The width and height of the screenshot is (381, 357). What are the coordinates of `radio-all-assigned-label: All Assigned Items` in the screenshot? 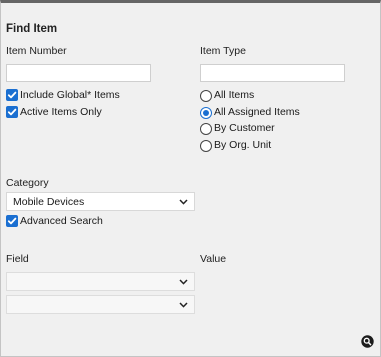 It's located at (257, 112).